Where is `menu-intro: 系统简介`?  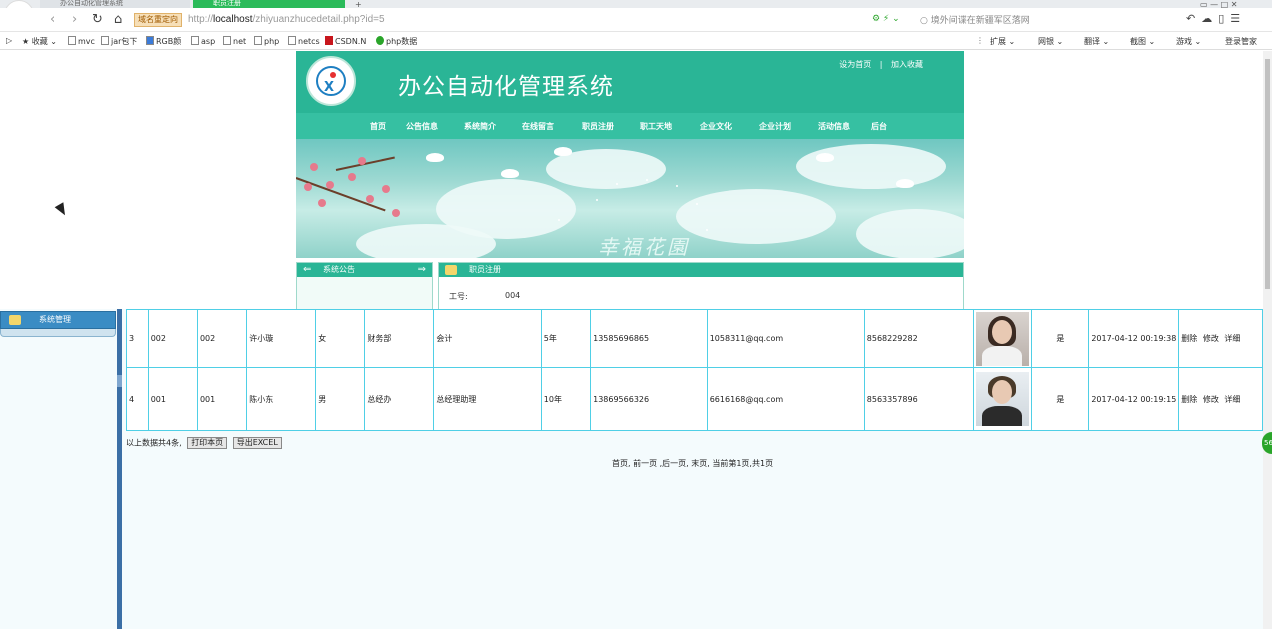
menu-intro: 系统简介 is located at coordinates (480, 126).